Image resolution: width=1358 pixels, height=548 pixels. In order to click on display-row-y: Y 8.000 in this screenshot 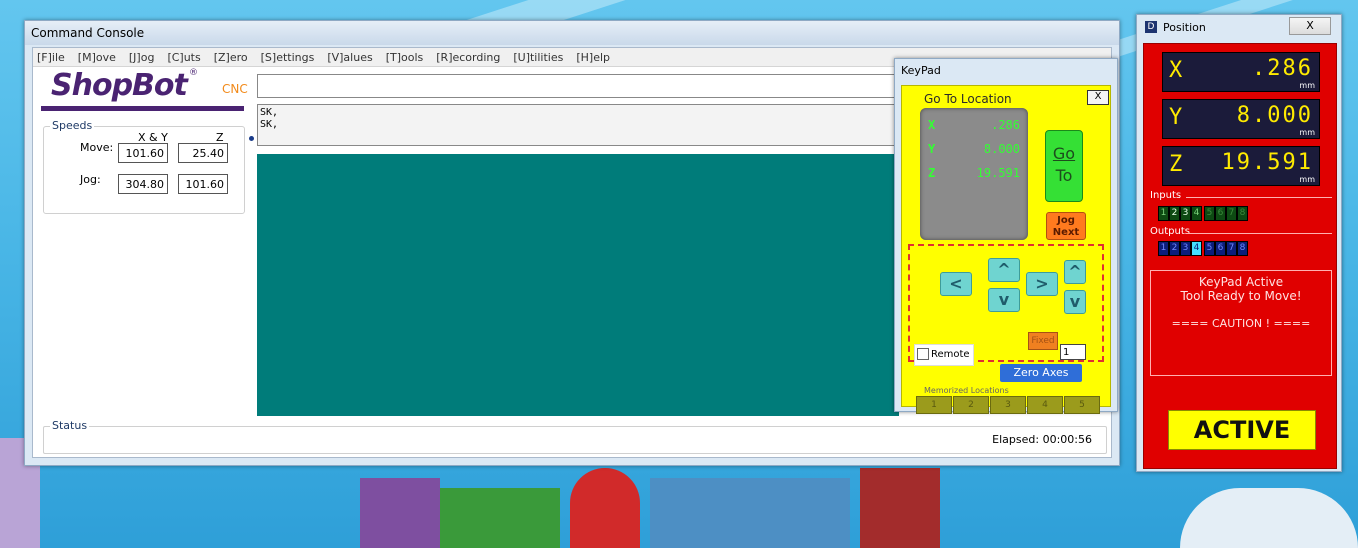, I will do `click(974, 149)`.